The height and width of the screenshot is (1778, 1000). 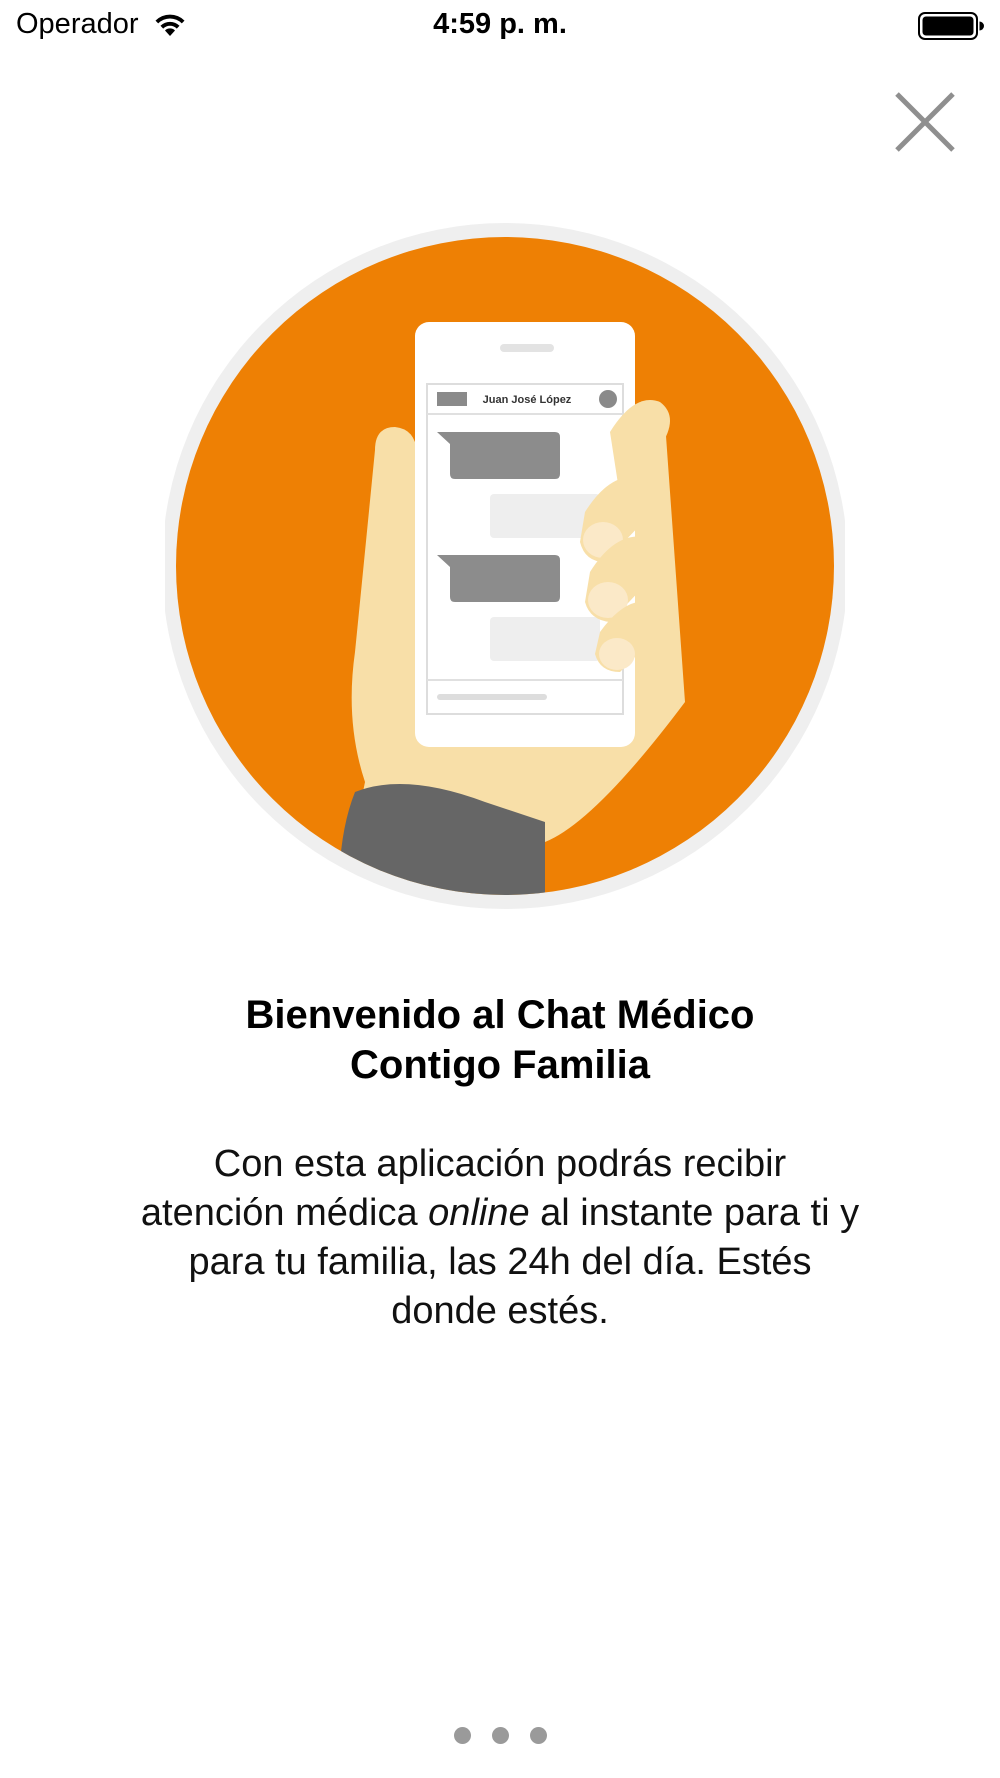 What do you see at coordinates (500, 1164) in the screenshot?
I see `description-line-1: Con esta aplicación podrás recibir` at bounding box center [500, 1164].